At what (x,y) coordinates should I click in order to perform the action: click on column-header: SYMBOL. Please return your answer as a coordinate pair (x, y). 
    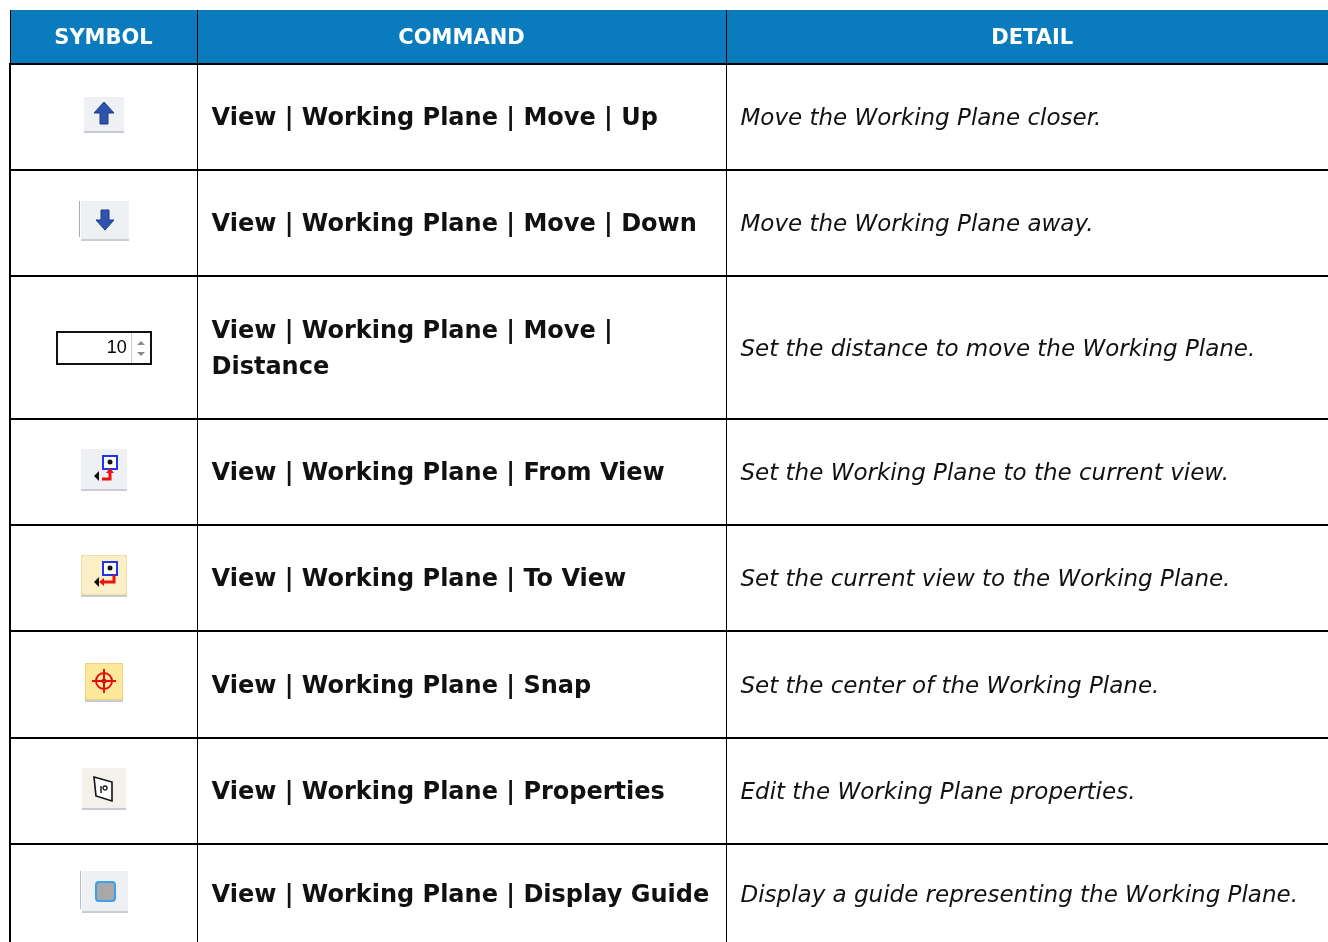
    Looking at the image, I should click on (103, 37).